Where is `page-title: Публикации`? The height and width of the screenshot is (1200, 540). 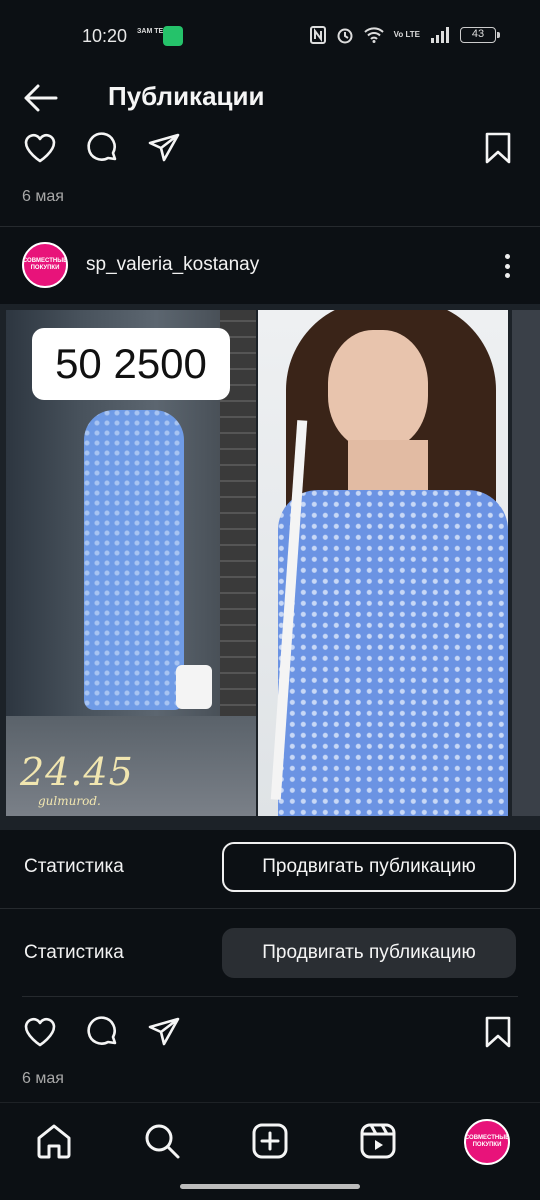
page-title: Публикации is located at coordinates (186, 96).